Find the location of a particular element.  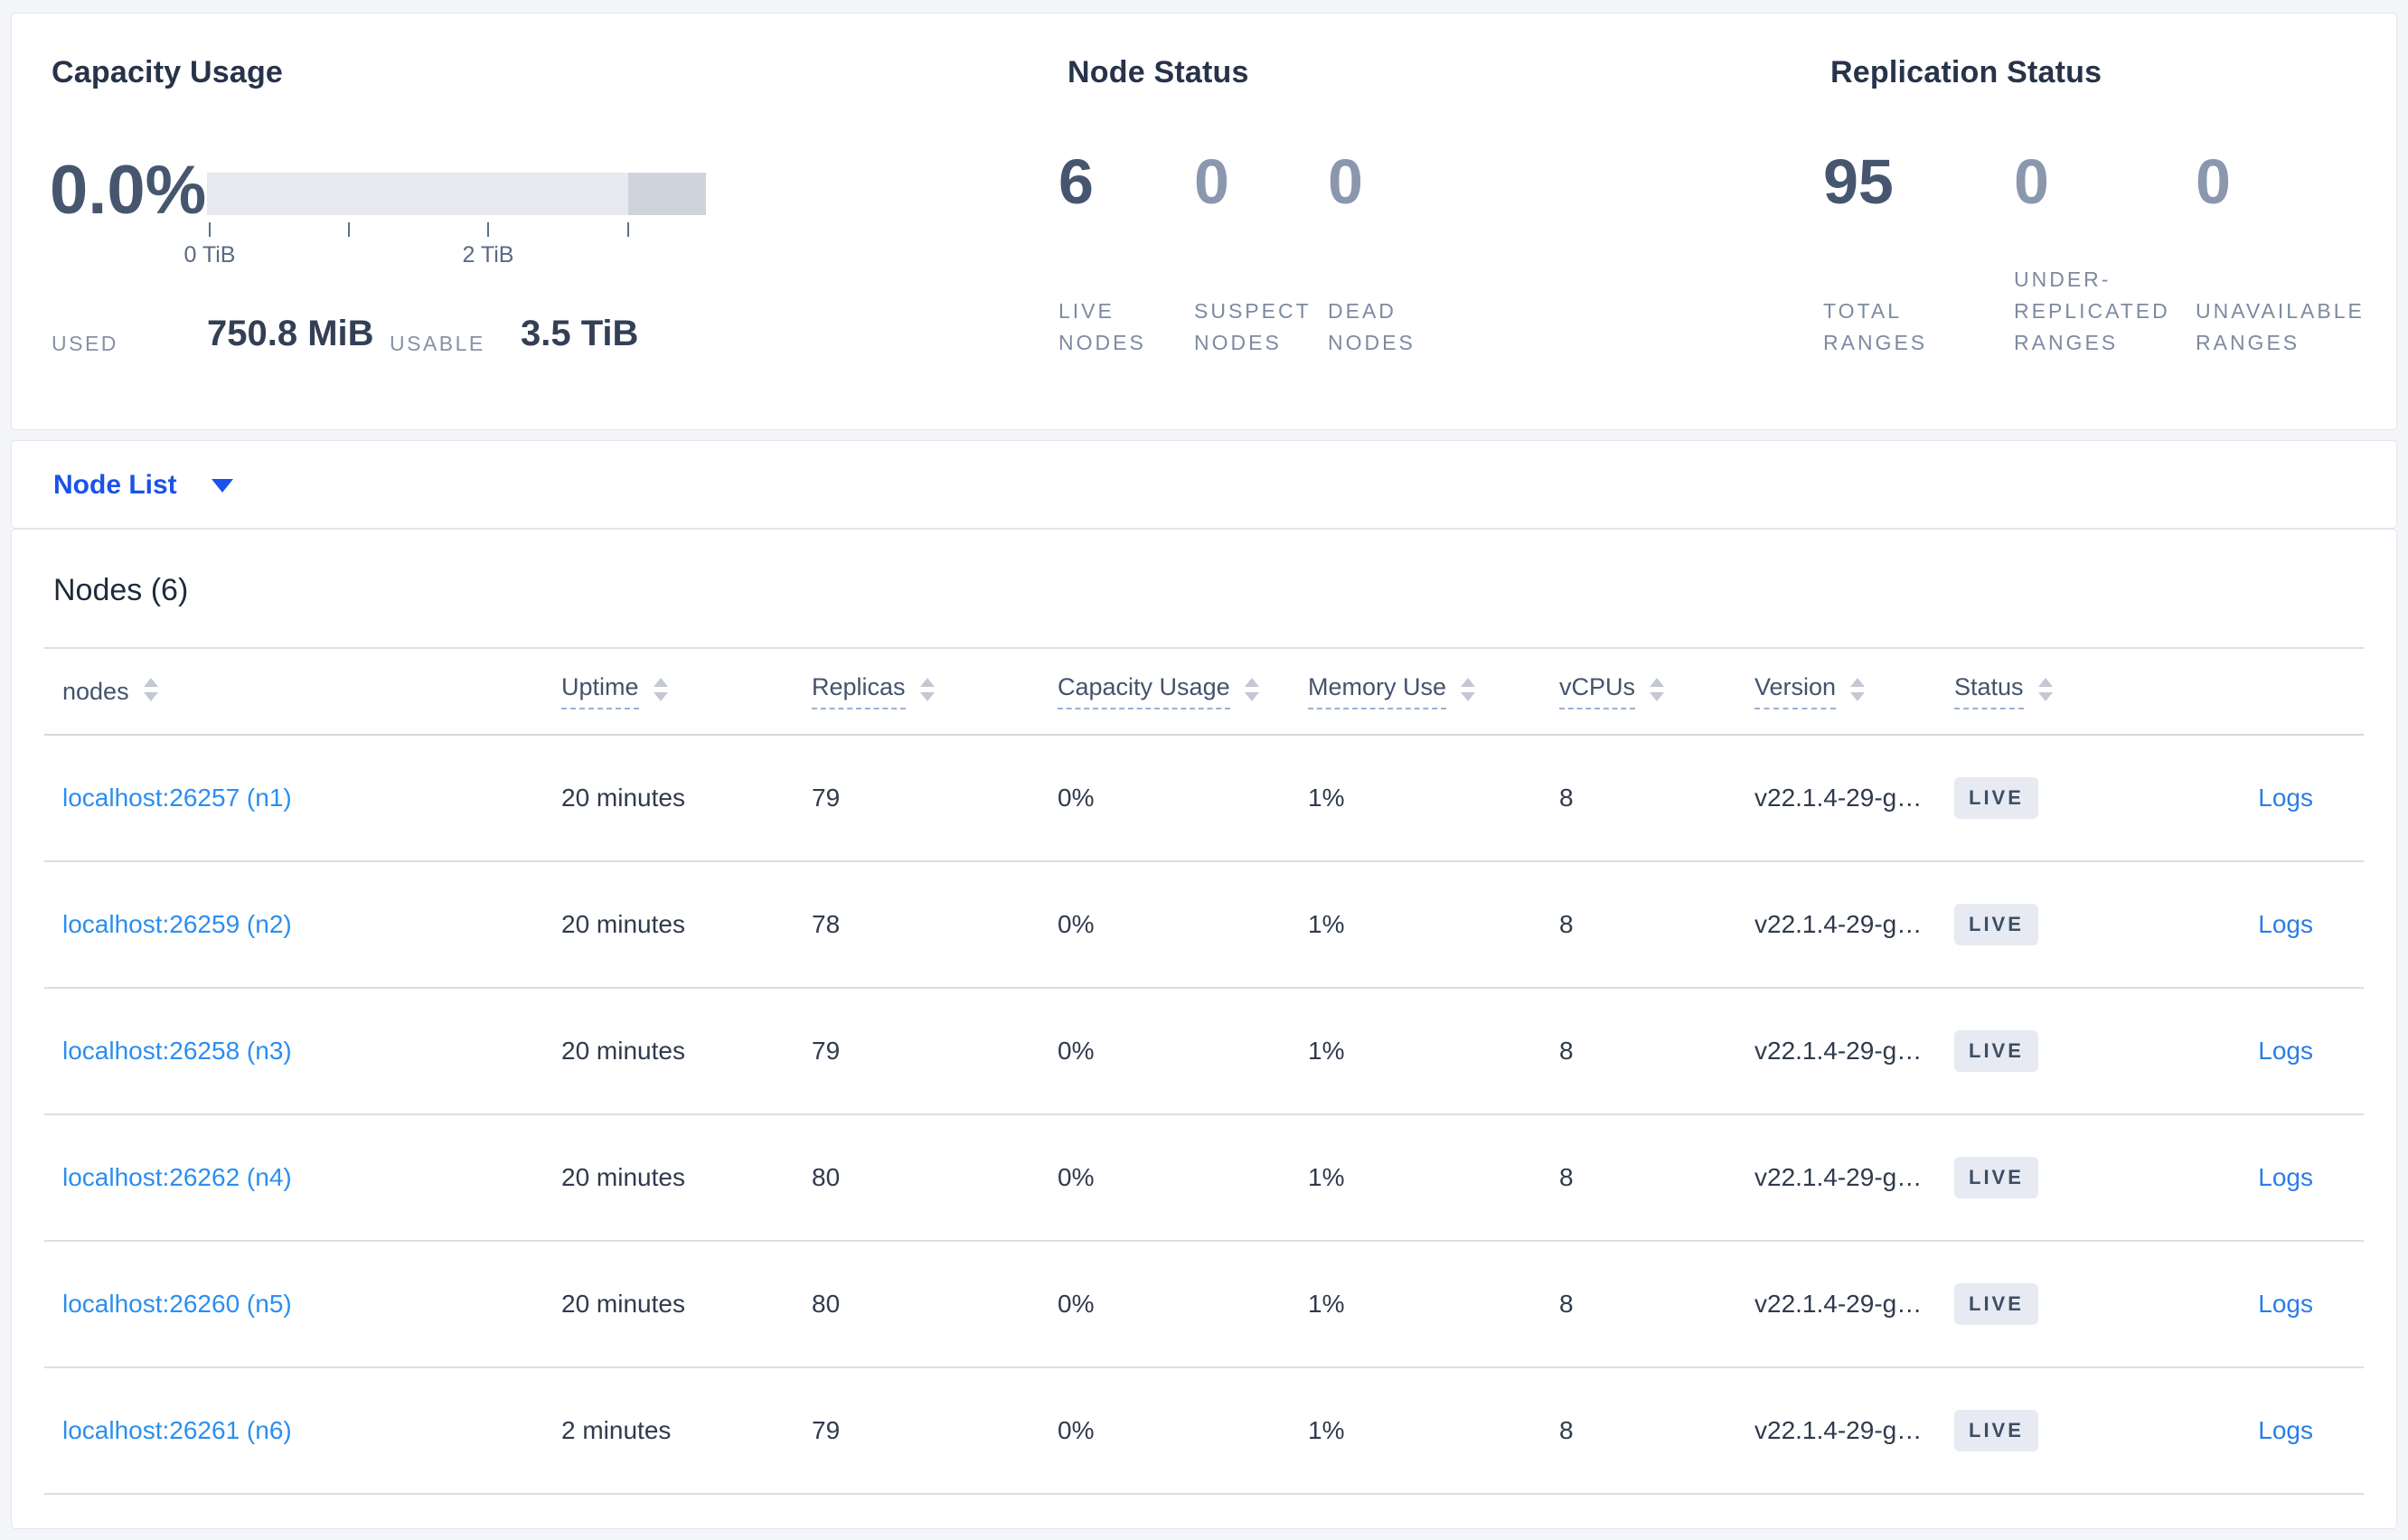

column-header-label: nodes is located at coordinates (95, 692).